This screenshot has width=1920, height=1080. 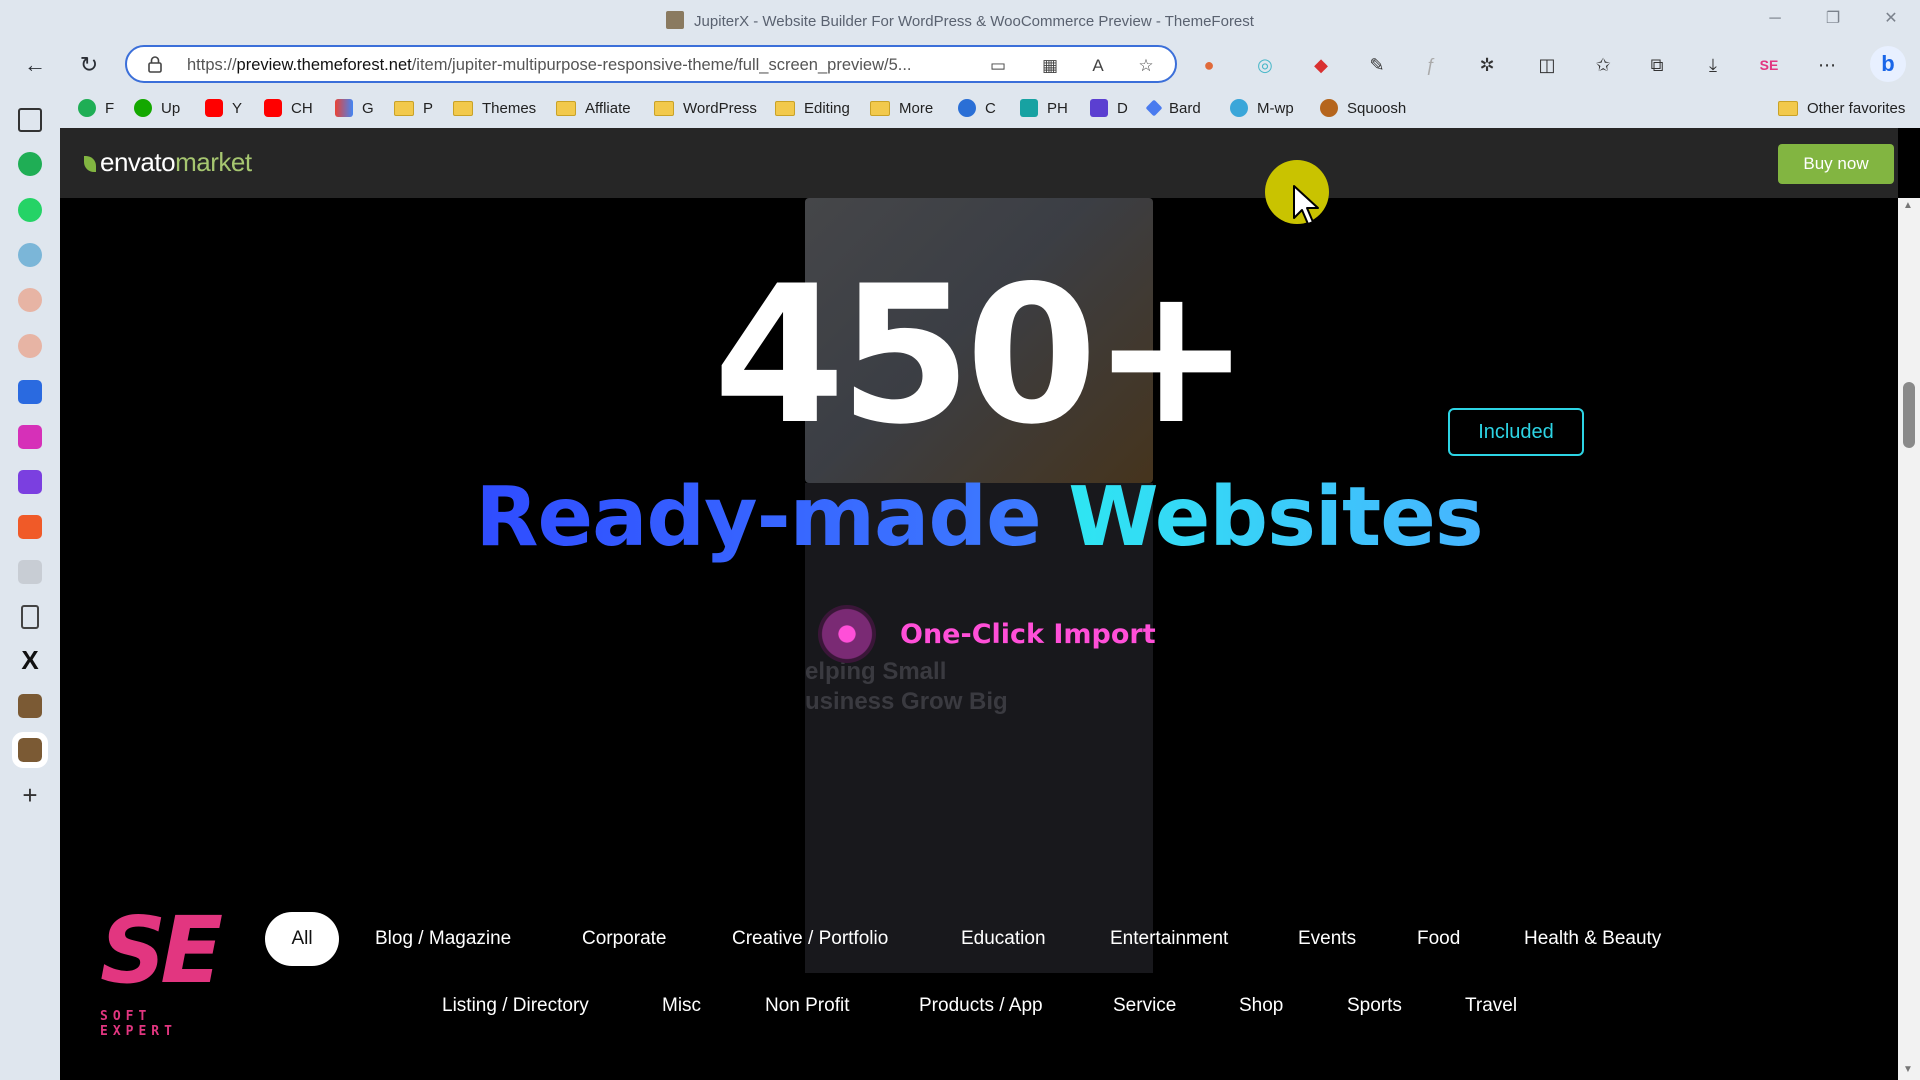 I want to click on filter-education: Education, so click(x=1003, y=939).